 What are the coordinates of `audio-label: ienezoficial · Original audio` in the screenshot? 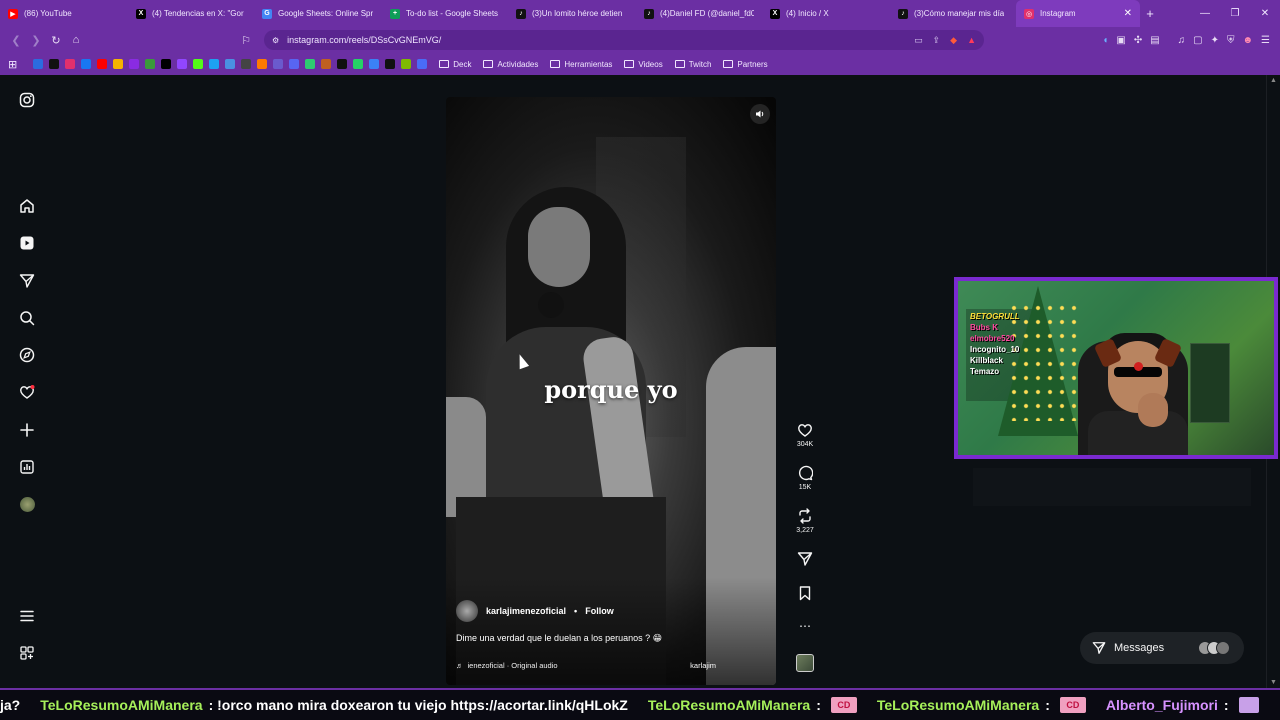 It's located at (513, 665).